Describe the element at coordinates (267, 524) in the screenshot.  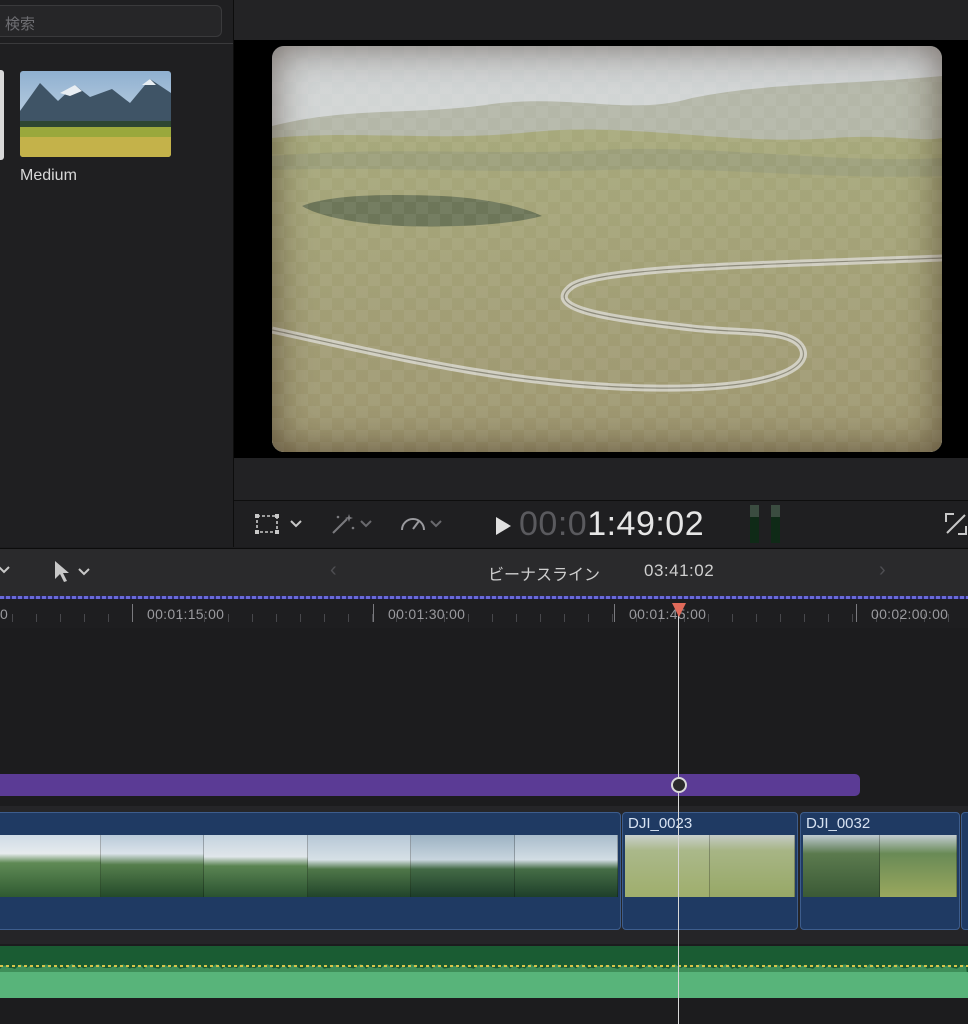
I see `transform-icon` at that location.